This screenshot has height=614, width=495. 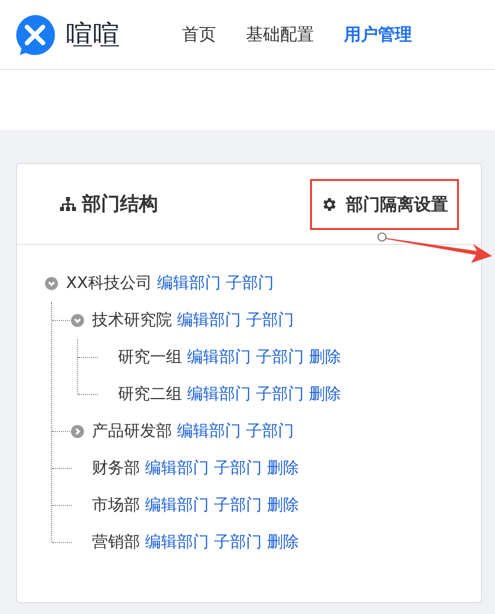 What do you see at coordinates (378, 34) in the screenshot?
I see `nav-link: 用户管理` at bounding box center [378, 34].